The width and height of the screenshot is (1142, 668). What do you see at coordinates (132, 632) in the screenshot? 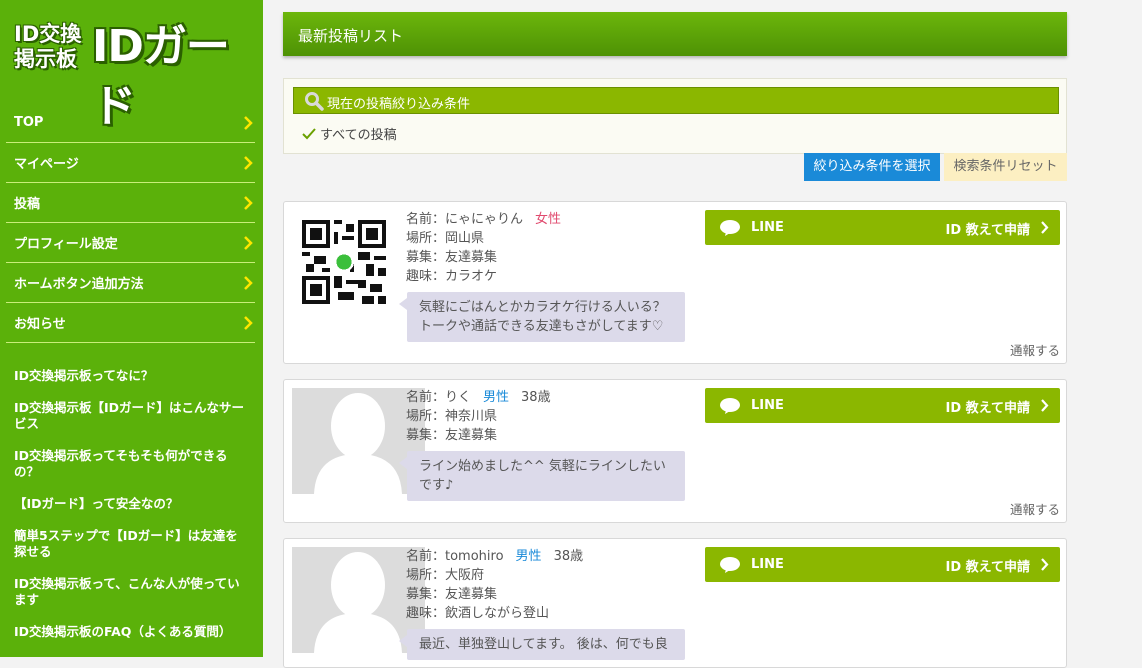
I see `sidebar-link: ID交換掲示板のFAQ（よくある質問）` at bounding box center [132, 632].